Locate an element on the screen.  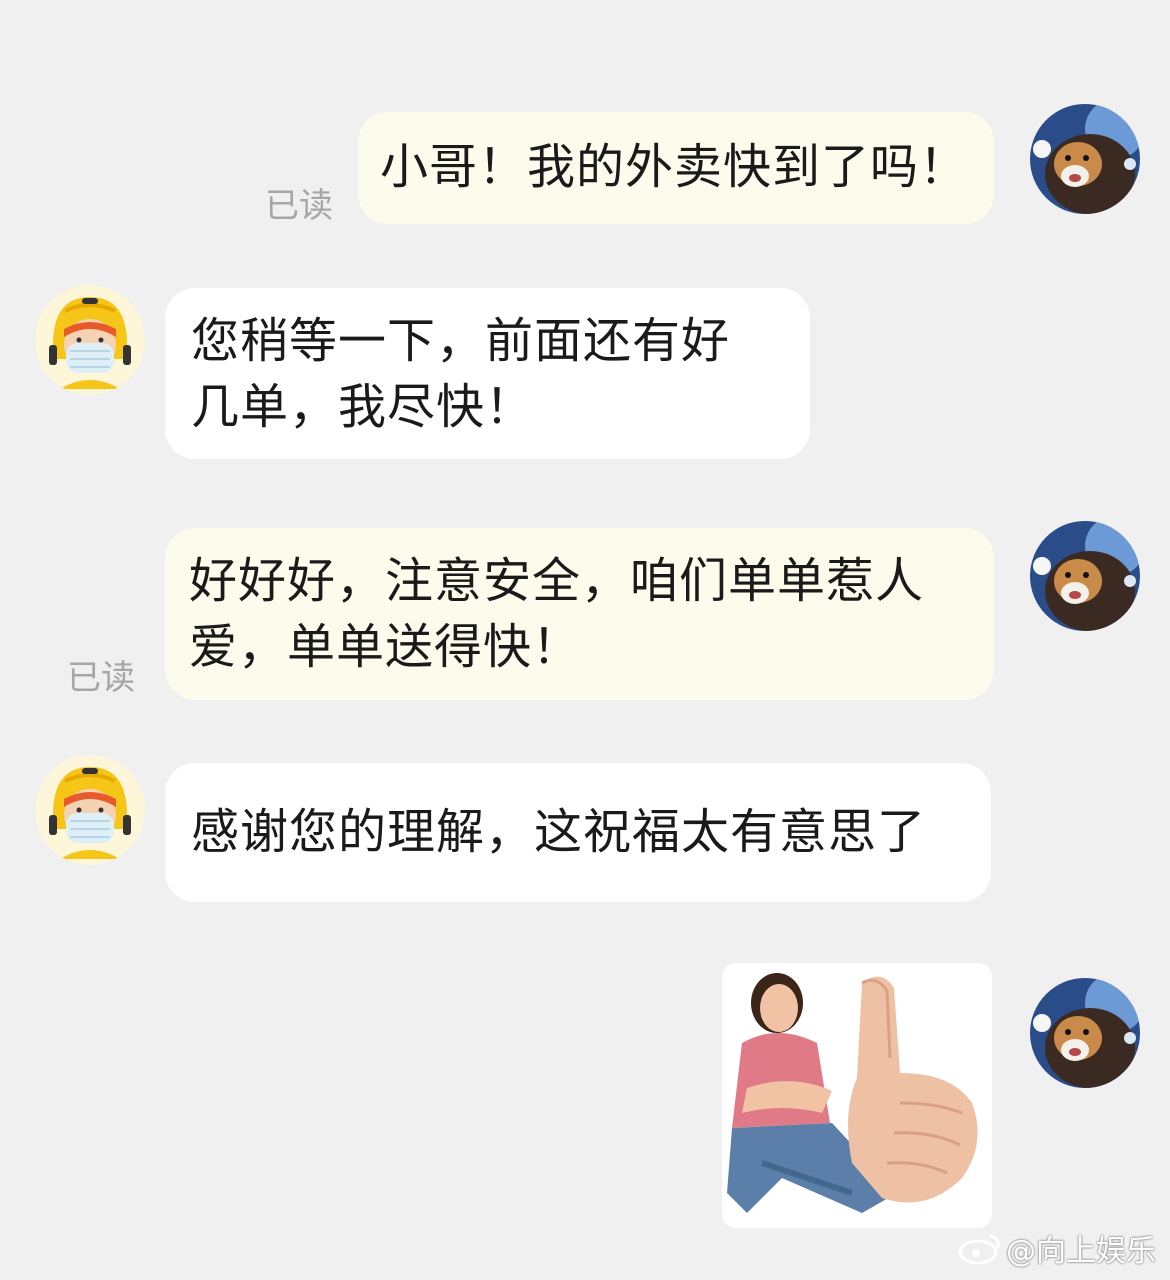
message-text-line: 您稍等一下，前面还有好 is located at coordinates (461, 341).